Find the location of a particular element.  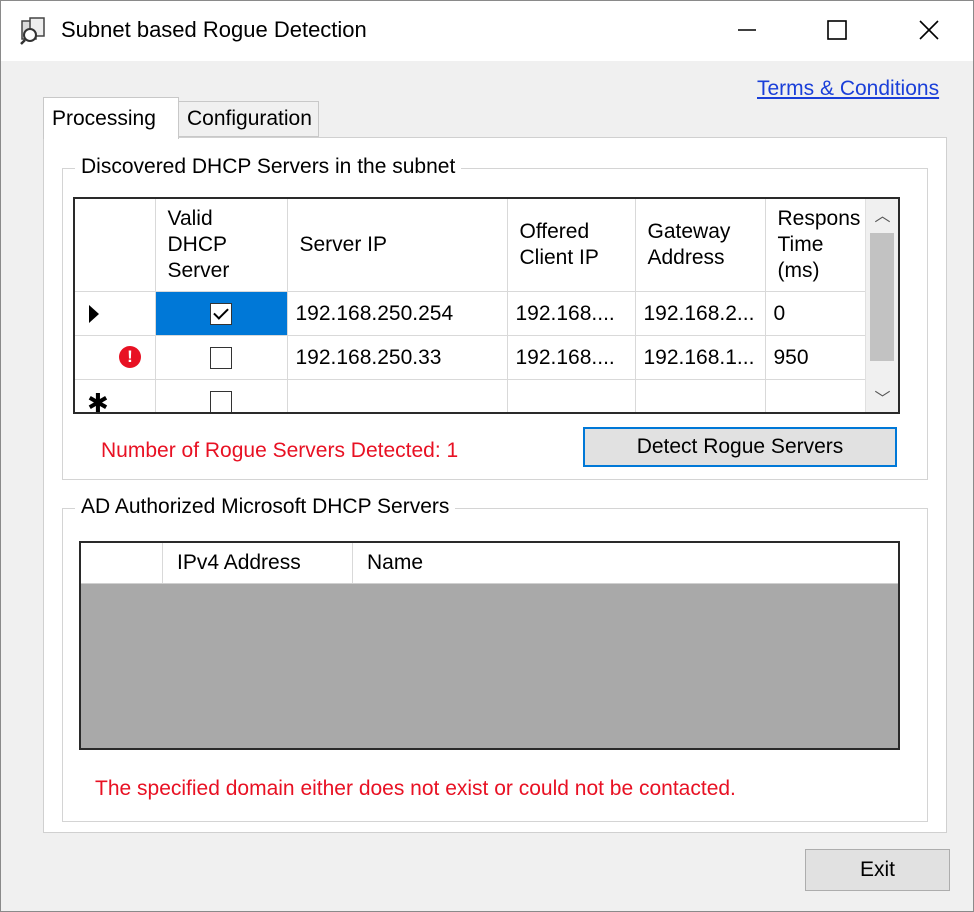

vertical-scrollbar: ︿ ﹀ is located at coordinates (881, 305).